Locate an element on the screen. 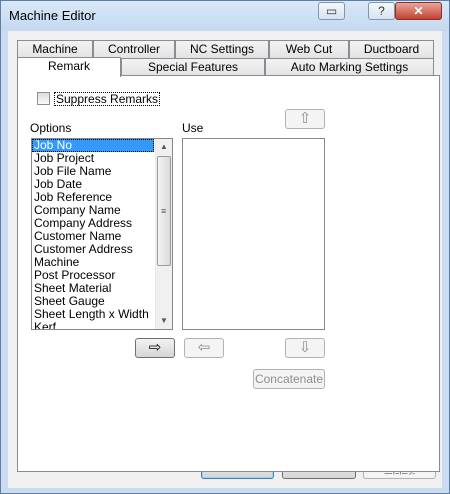  tab-label: Web Cut is located at coordinates (309, 49).